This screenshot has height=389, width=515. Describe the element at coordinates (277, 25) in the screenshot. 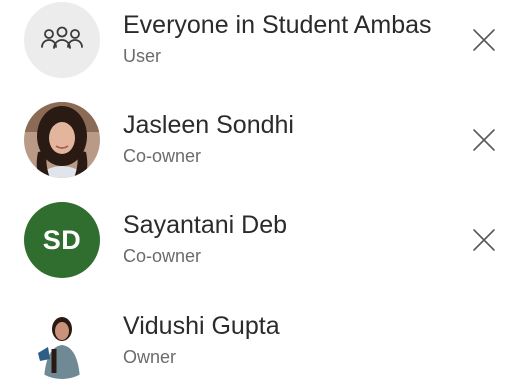

I see `member-name: Everyone in Student Ambas` at that location.